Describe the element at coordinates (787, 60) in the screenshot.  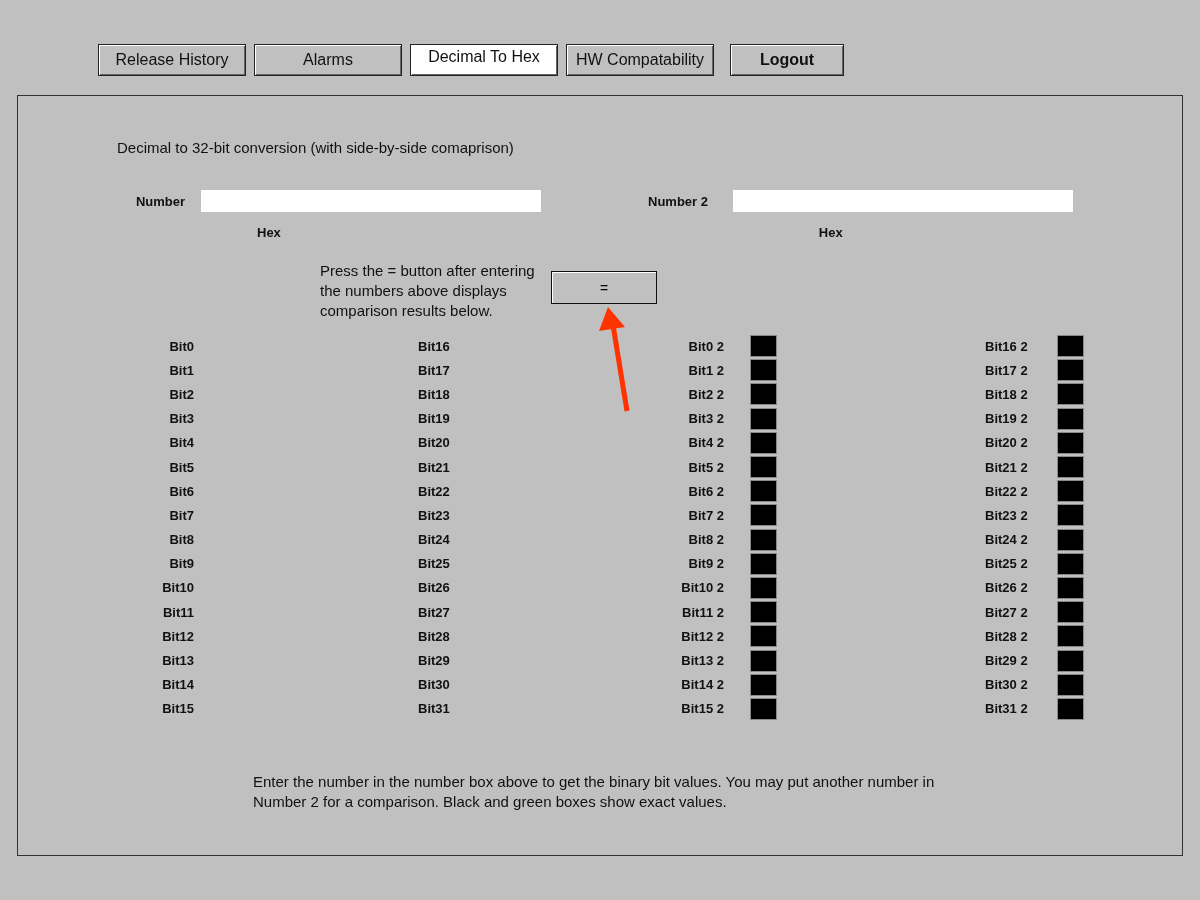
I see `logout-button: Logout` at that location.